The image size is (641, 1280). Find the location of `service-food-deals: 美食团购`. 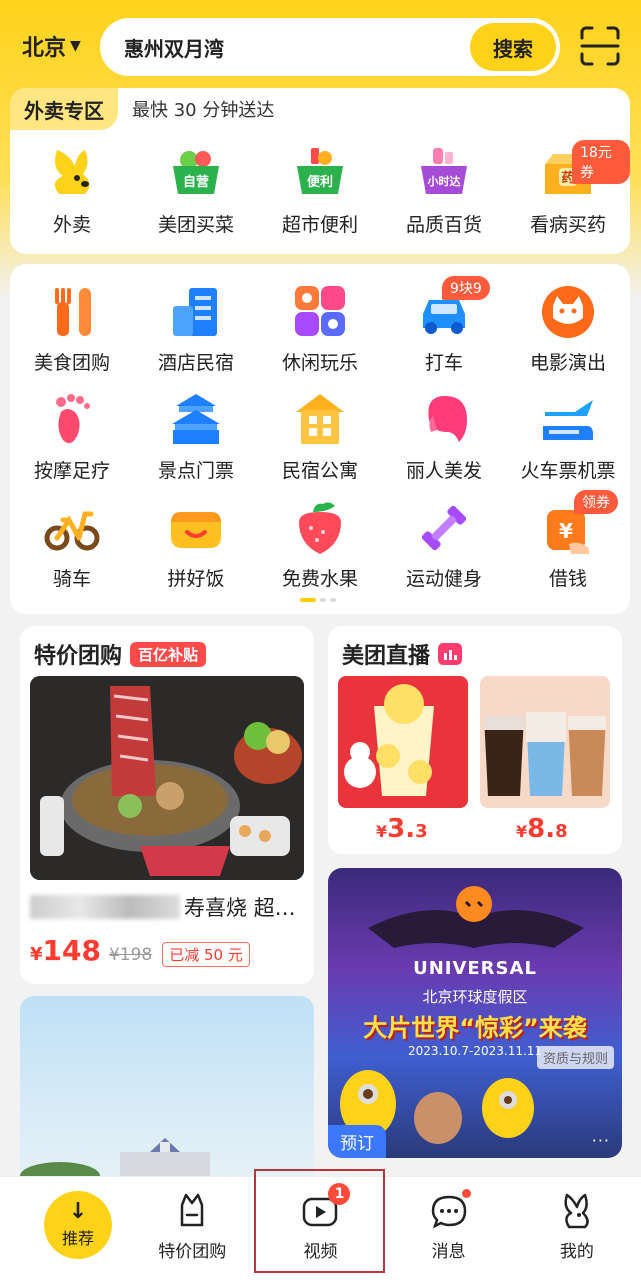

service-food-deals: 美食团购 is located at coordinates (72, 329).